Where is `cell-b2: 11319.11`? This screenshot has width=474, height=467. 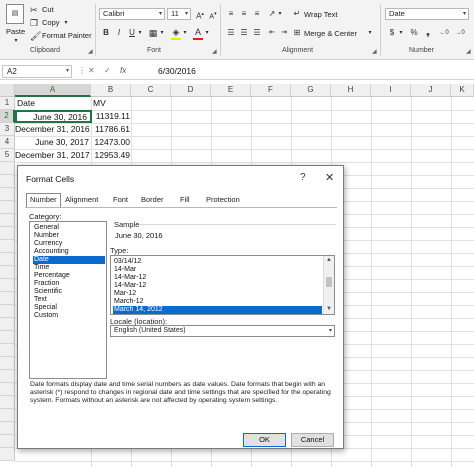 cell-b2: 11319.11 is located at coordinates (111, 116).